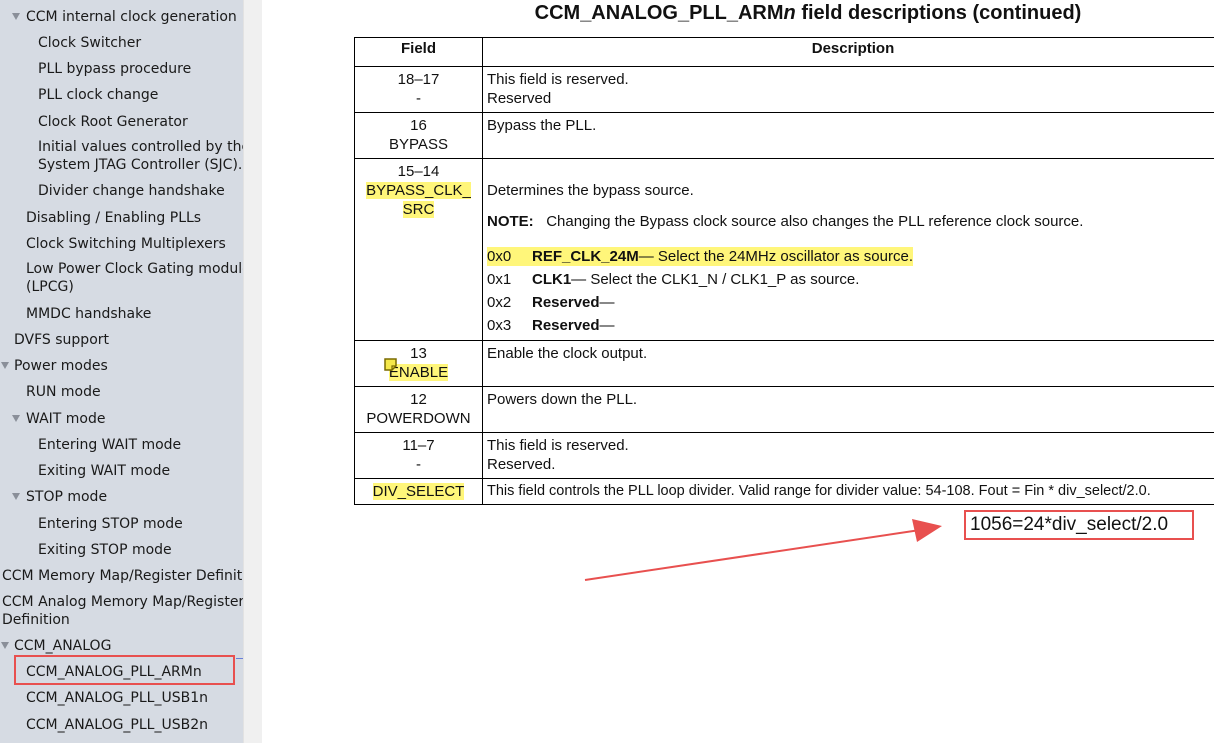  I want to click on annotation-equation-box: 1056=24*div_select/2.0, so click(1079, 525).